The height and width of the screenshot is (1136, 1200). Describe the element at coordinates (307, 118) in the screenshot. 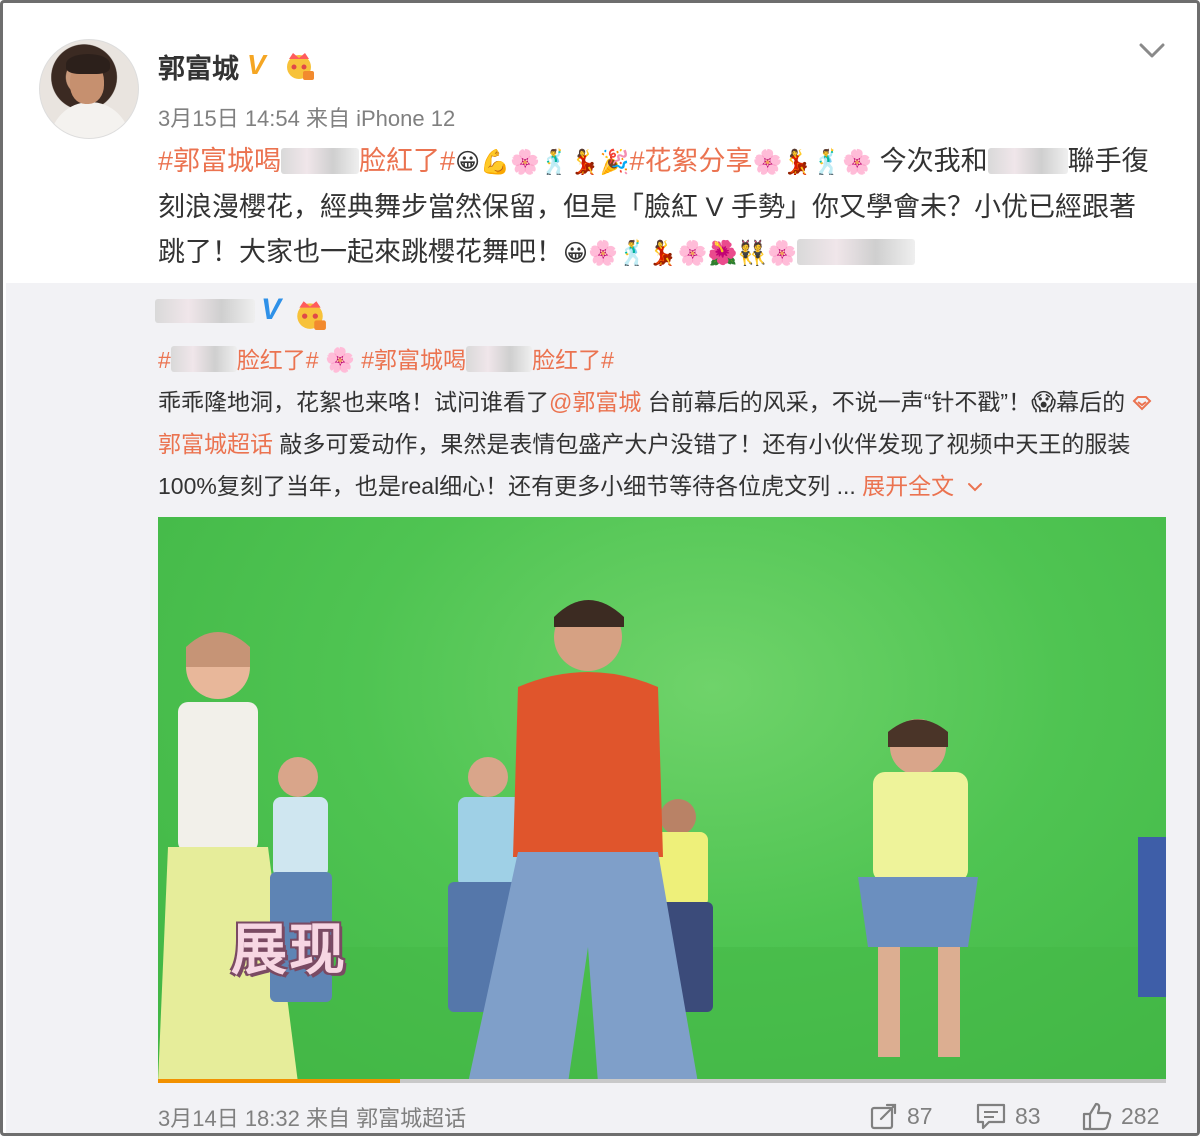

I see `post-meta: 3月15日 14:54 来自 iPhone 12` at that location.